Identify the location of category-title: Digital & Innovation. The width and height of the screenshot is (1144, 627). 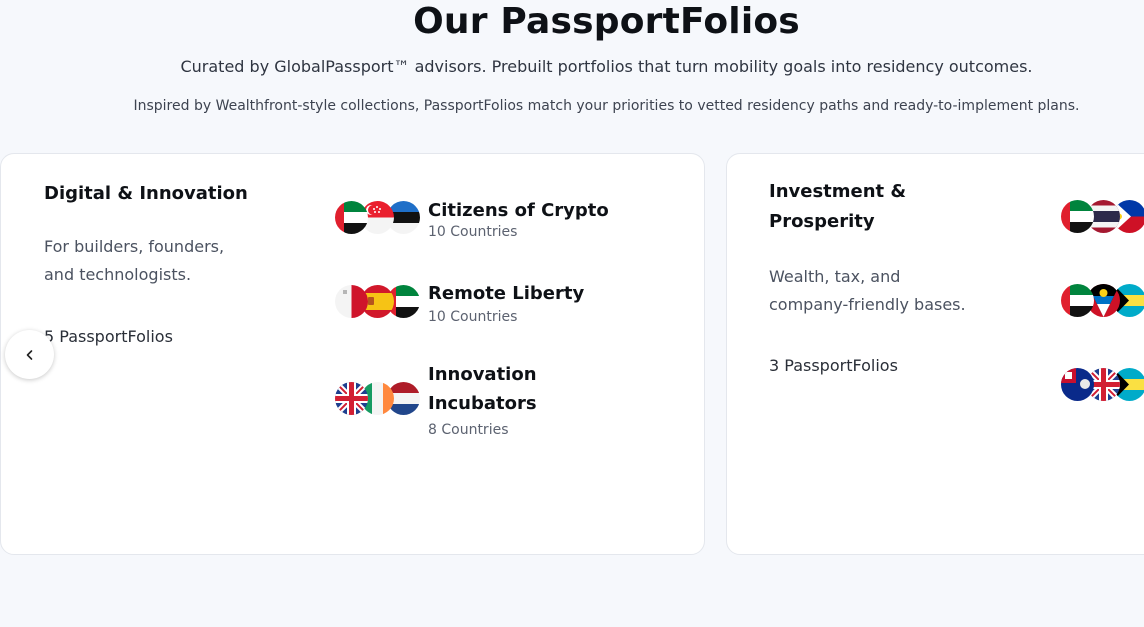
(146, 193).